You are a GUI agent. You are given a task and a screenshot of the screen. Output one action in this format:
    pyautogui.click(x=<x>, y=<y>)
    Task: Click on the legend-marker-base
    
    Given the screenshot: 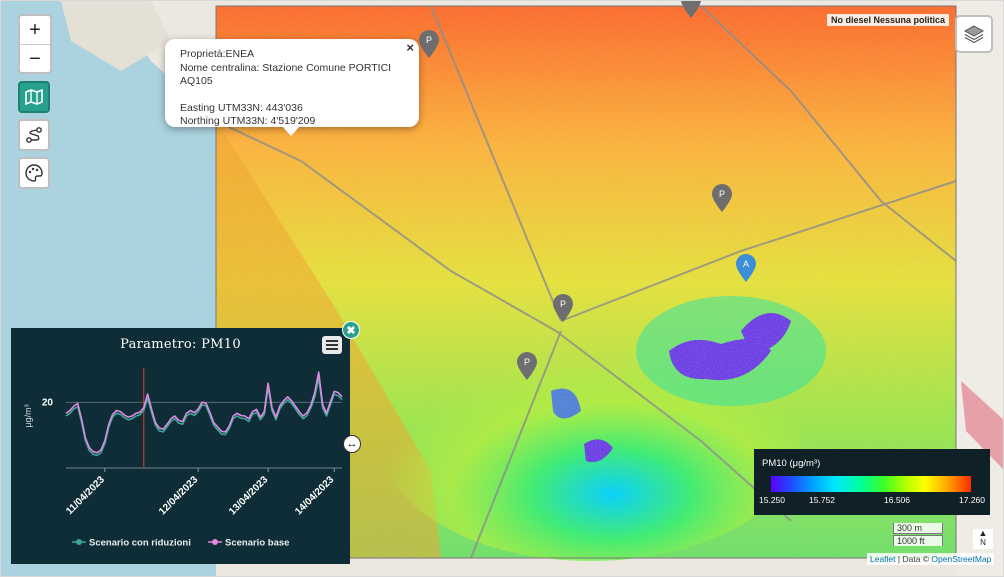 What is the action you would take?
    pyautogui.click(x=215, y=542)
    